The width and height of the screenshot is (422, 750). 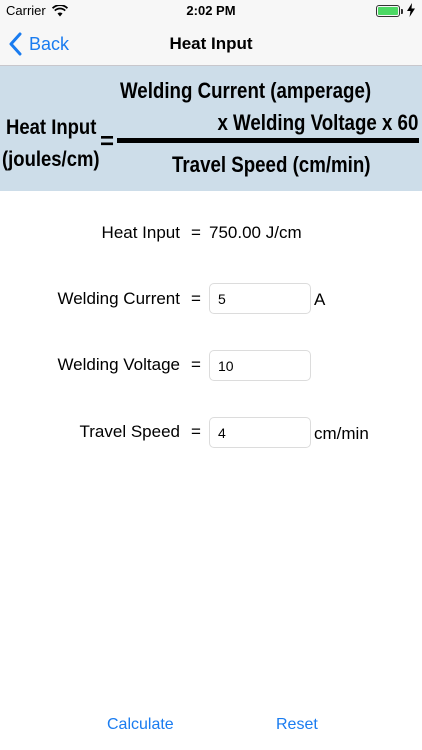 I want to click on welding-current-equals: =, so click(x=196, y=298).